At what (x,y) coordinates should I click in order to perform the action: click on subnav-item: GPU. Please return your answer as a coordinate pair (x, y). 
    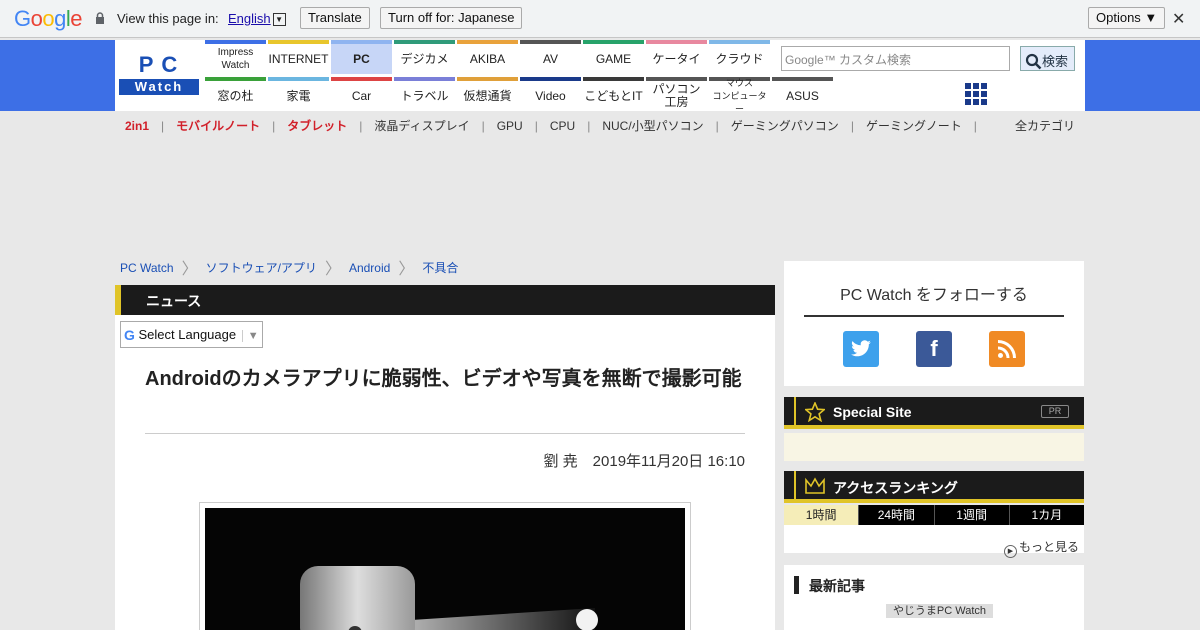
    Looking at the image, I should click on (510, 126).